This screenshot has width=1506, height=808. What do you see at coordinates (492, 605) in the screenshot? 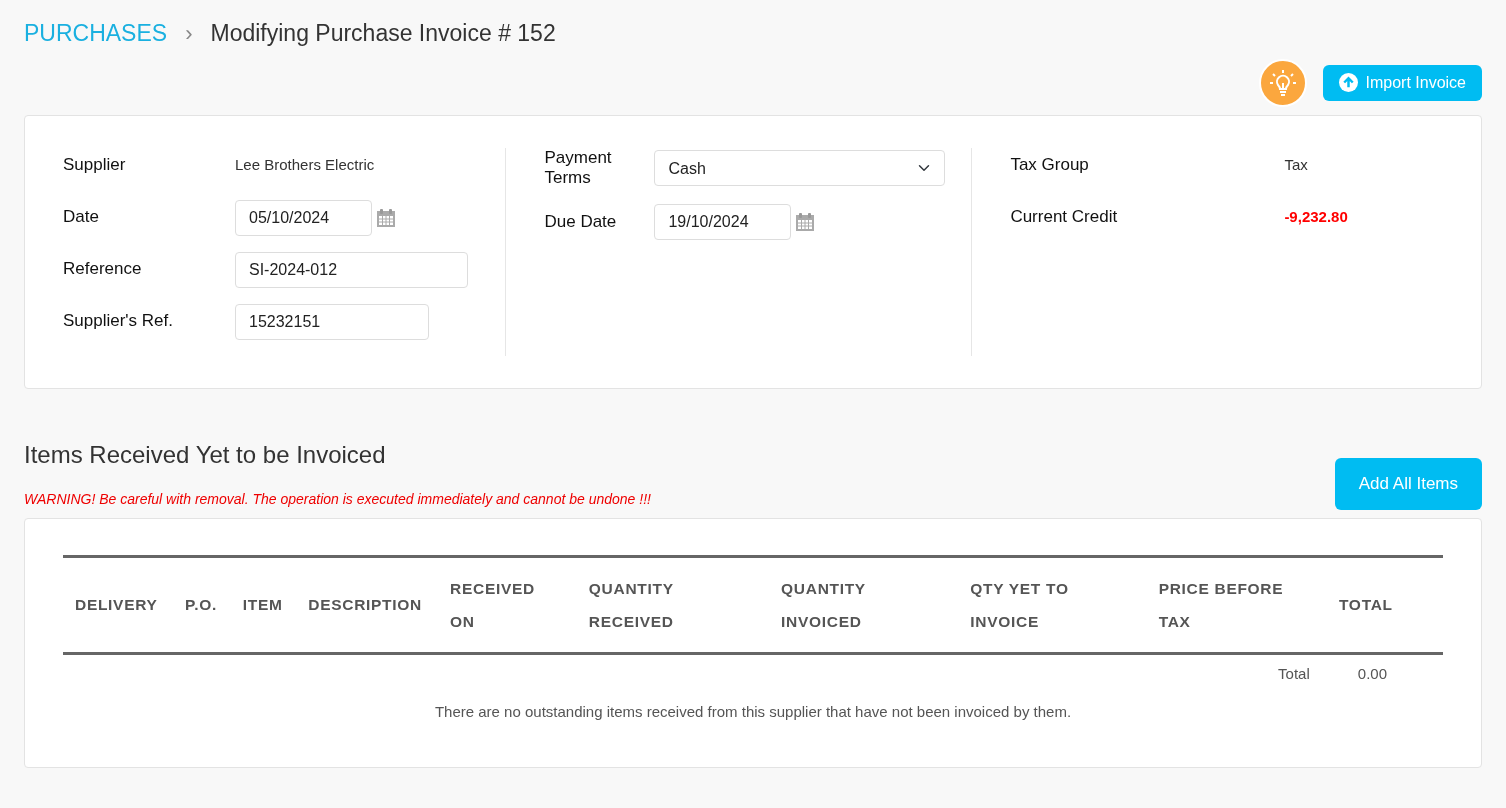
I see `column-header: RECEIVED ON` at bounding box center [492, 605].